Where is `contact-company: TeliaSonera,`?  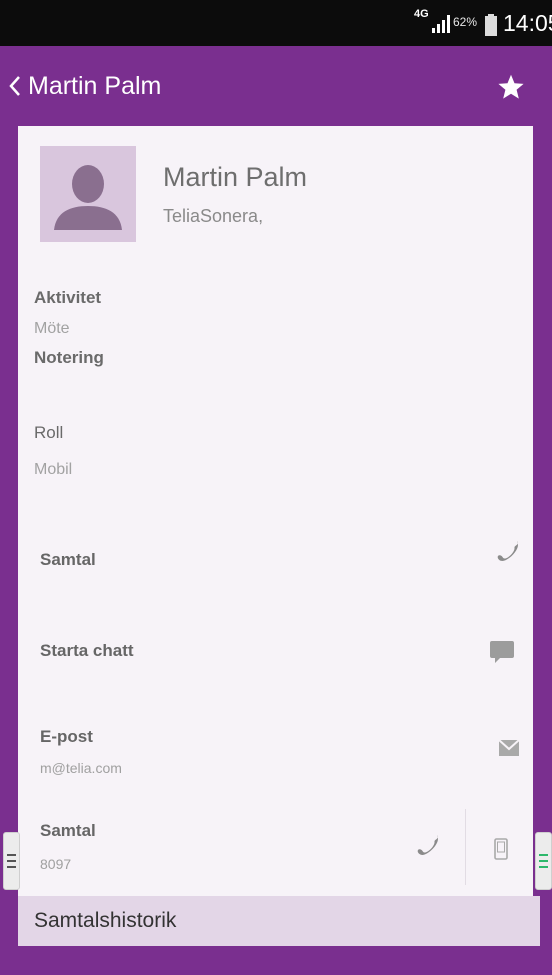 contact-company: TeliaSonera, is located at coordinates (213, 216).